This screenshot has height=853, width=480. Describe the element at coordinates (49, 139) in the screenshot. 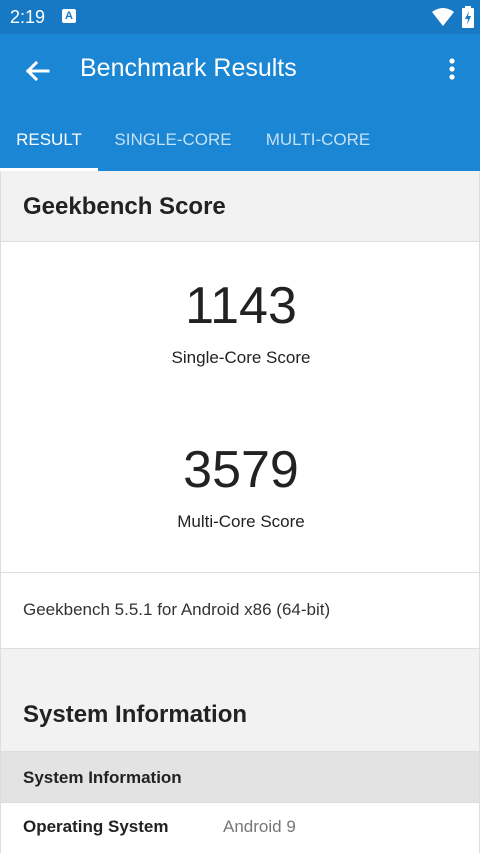

I see `tab-result: RESULT` at that location.